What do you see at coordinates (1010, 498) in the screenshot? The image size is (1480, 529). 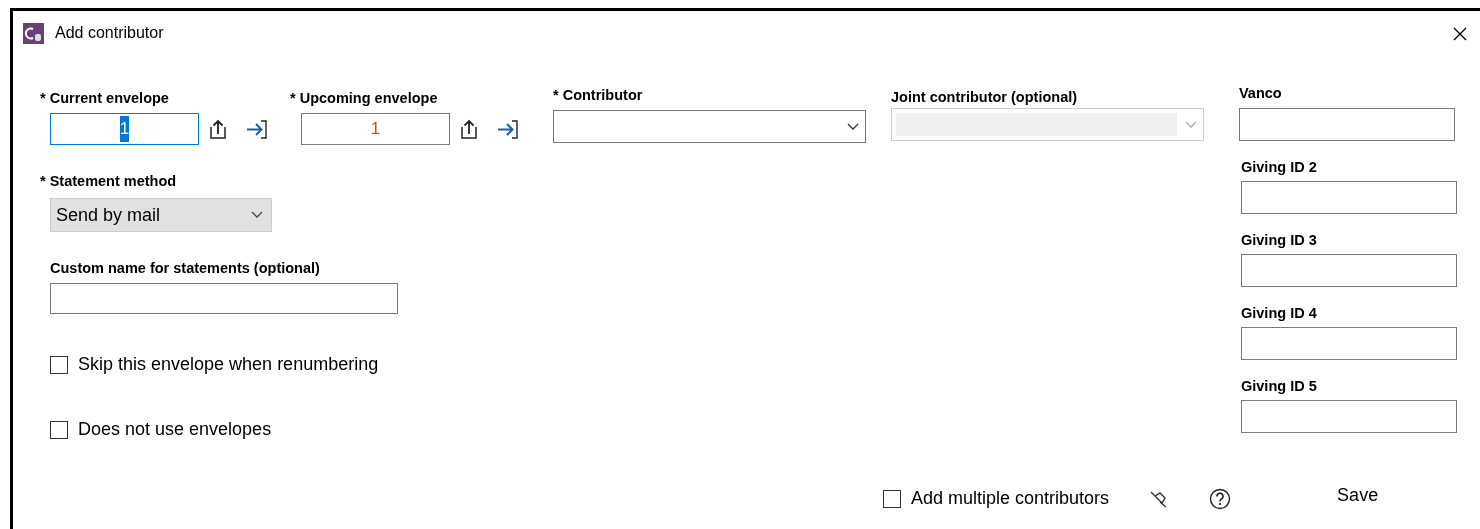 I see `checkbox-label: Add multiple contributors` at bounding box center [1010, 498].